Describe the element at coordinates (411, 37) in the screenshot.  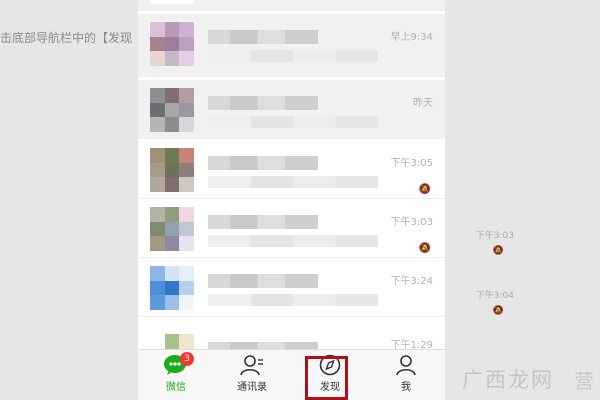
I see `chat-time: 早上9:34` at that location.